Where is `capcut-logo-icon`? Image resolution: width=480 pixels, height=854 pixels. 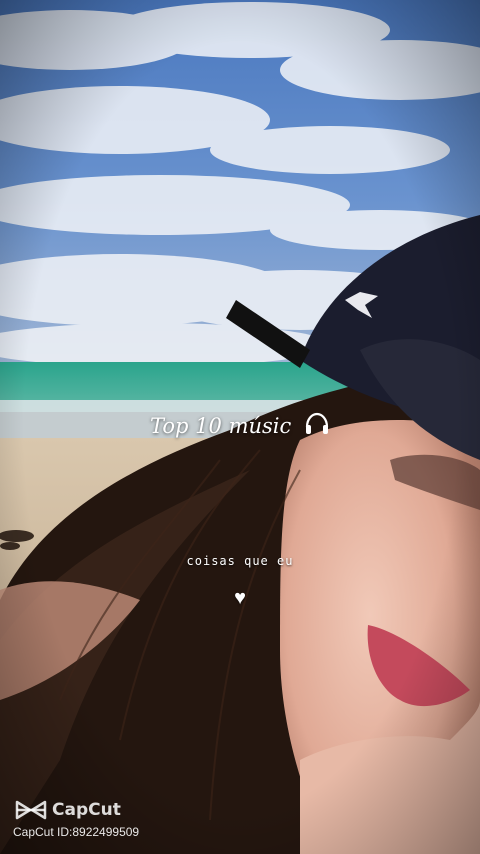 capcut-logo-icon is located at coordinates (31, 810).